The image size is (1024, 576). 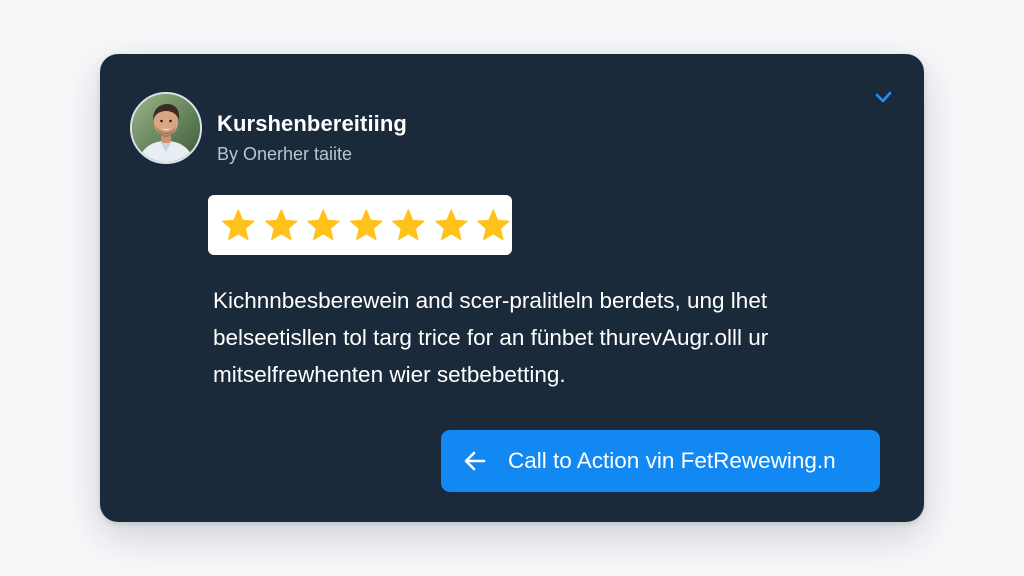 I want to click on star-rating, so click(x=360, y=225).